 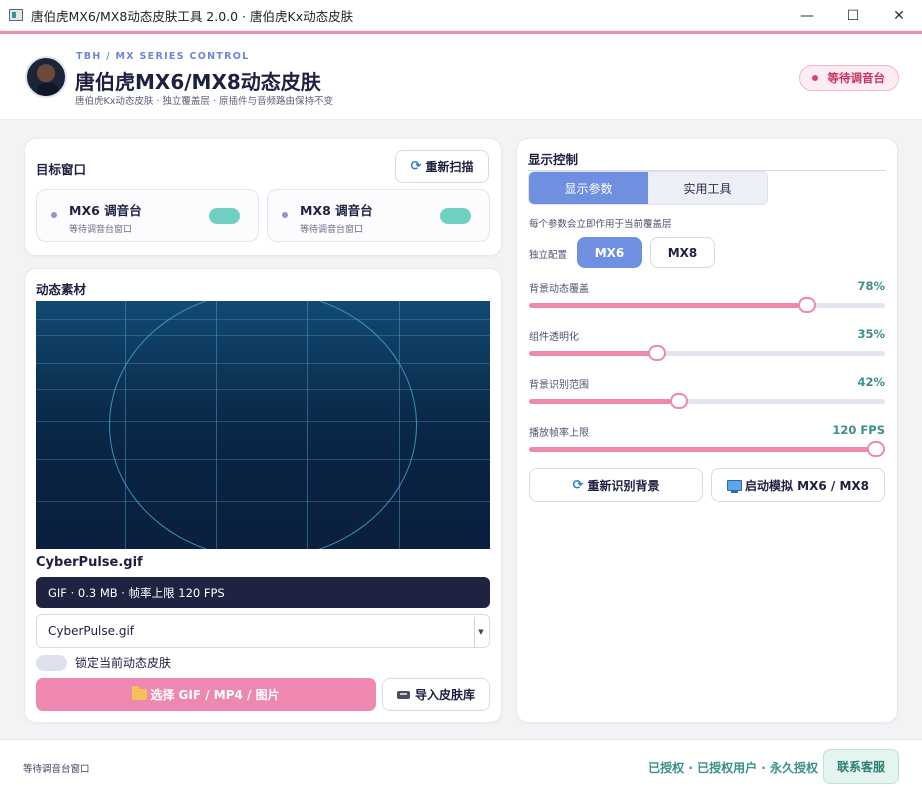 I want to click on mx6-window-card: MX6 调音台 等待调音台窗口, so click(x=147, y=215).